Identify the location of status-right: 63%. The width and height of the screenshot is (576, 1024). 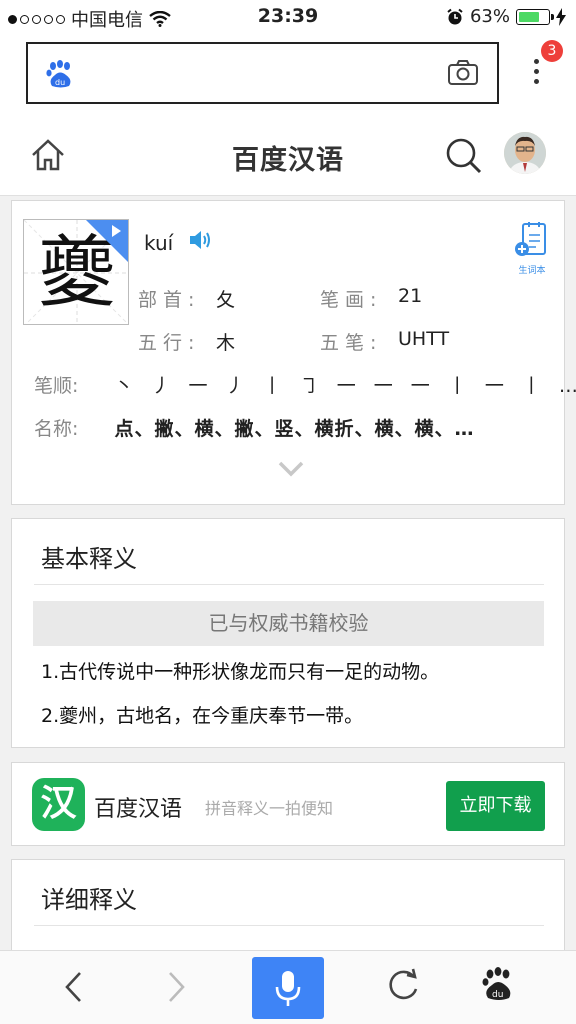
(506, 16).